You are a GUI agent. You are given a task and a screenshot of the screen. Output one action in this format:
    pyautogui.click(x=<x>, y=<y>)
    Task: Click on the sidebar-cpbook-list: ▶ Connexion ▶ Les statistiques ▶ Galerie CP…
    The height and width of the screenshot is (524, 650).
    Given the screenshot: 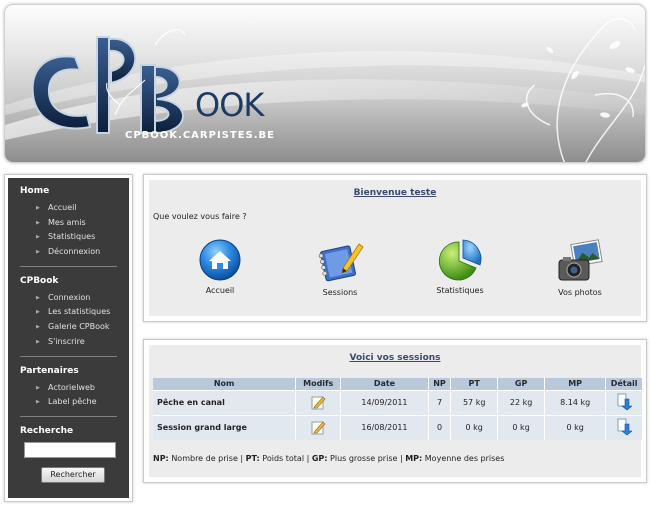 What is the action you would take?
    pyautogui.click(x=68, y=320)
    